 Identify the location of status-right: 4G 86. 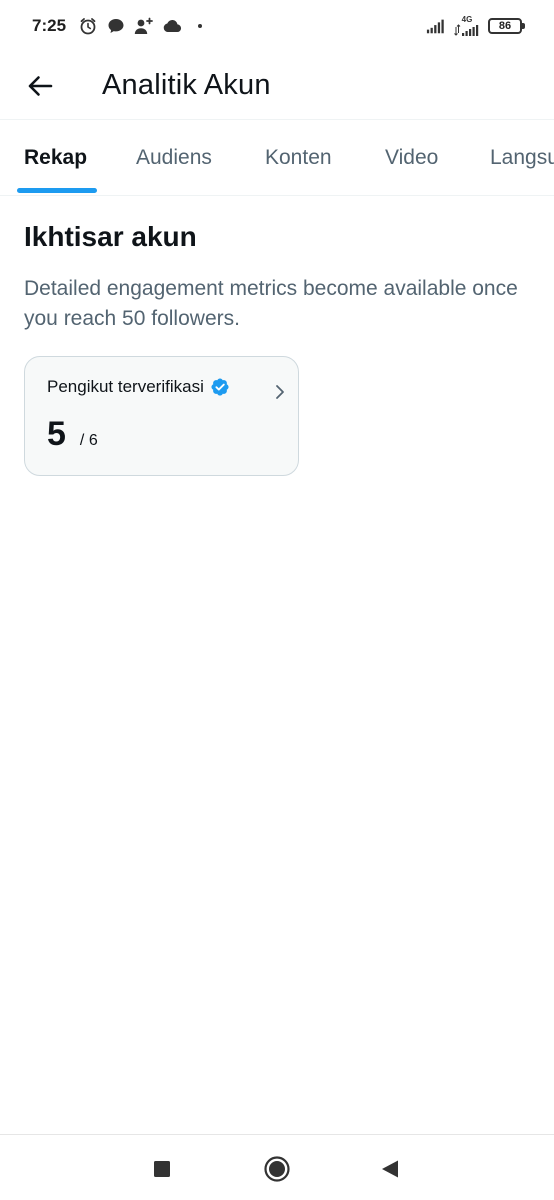
(475, 26).